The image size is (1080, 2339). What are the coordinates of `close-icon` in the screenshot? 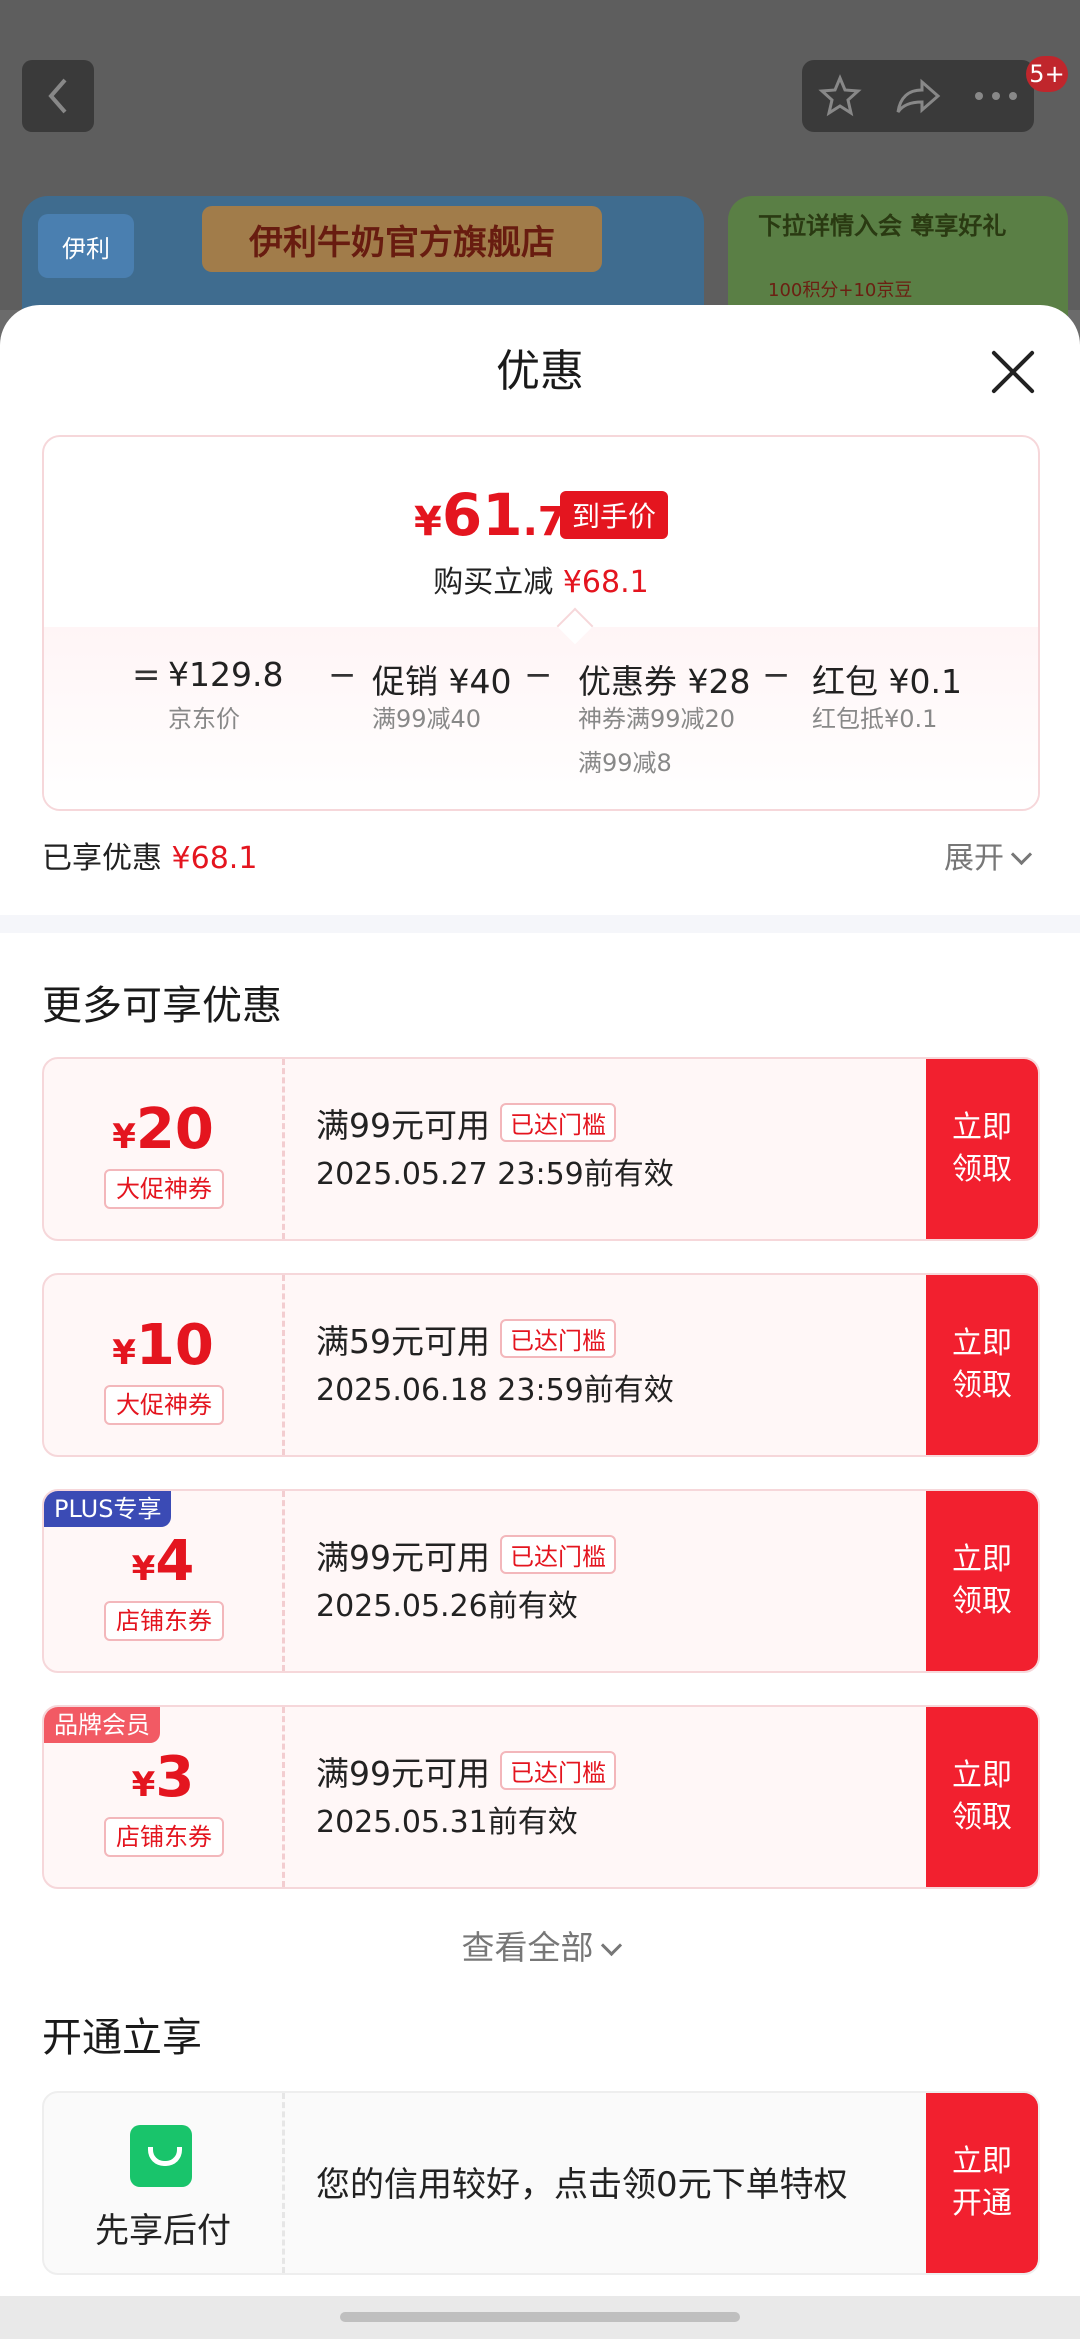 It's located at (1013, 372).